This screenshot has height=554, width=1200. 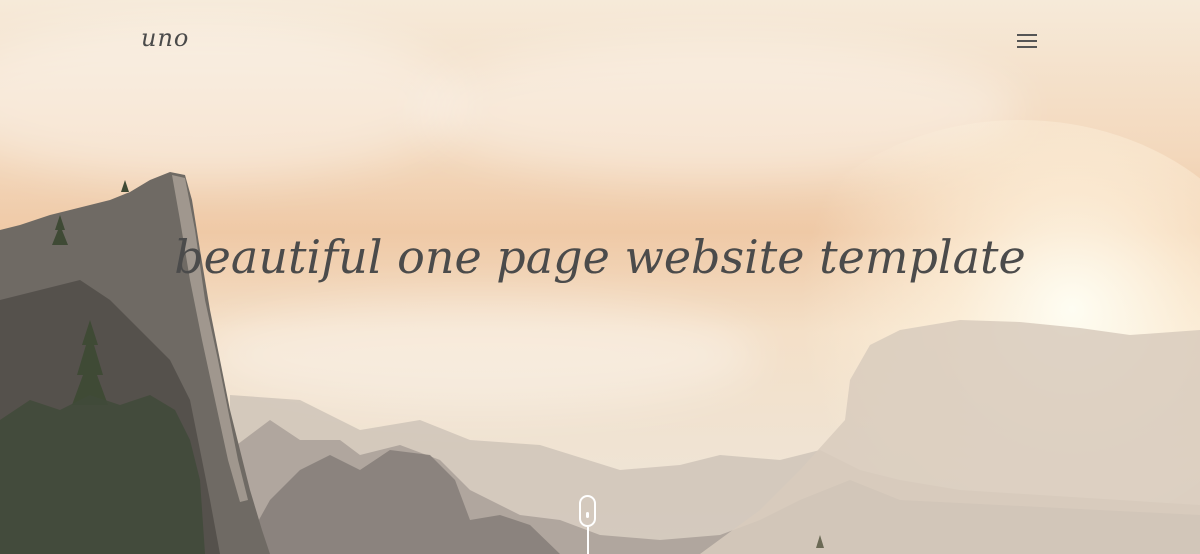 What do you see at coordinates (102, 474) in the screenshot?
I see `tree-cluster` at bounding box center [102, 474].